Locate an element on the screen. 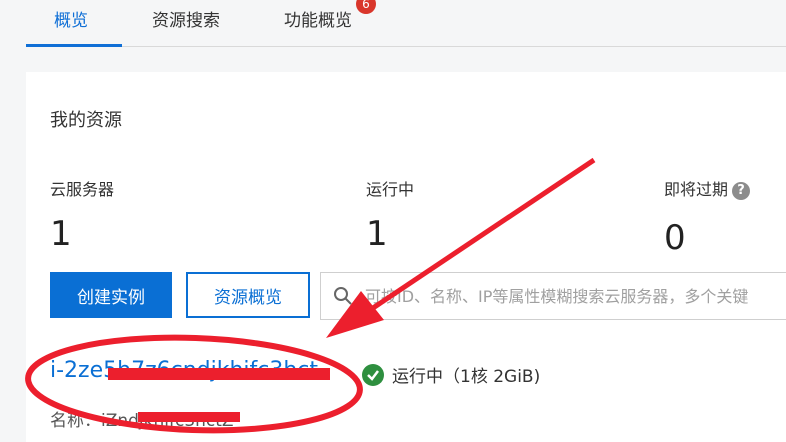  question-circle-icon: ? is located at coordinates (741, 190).